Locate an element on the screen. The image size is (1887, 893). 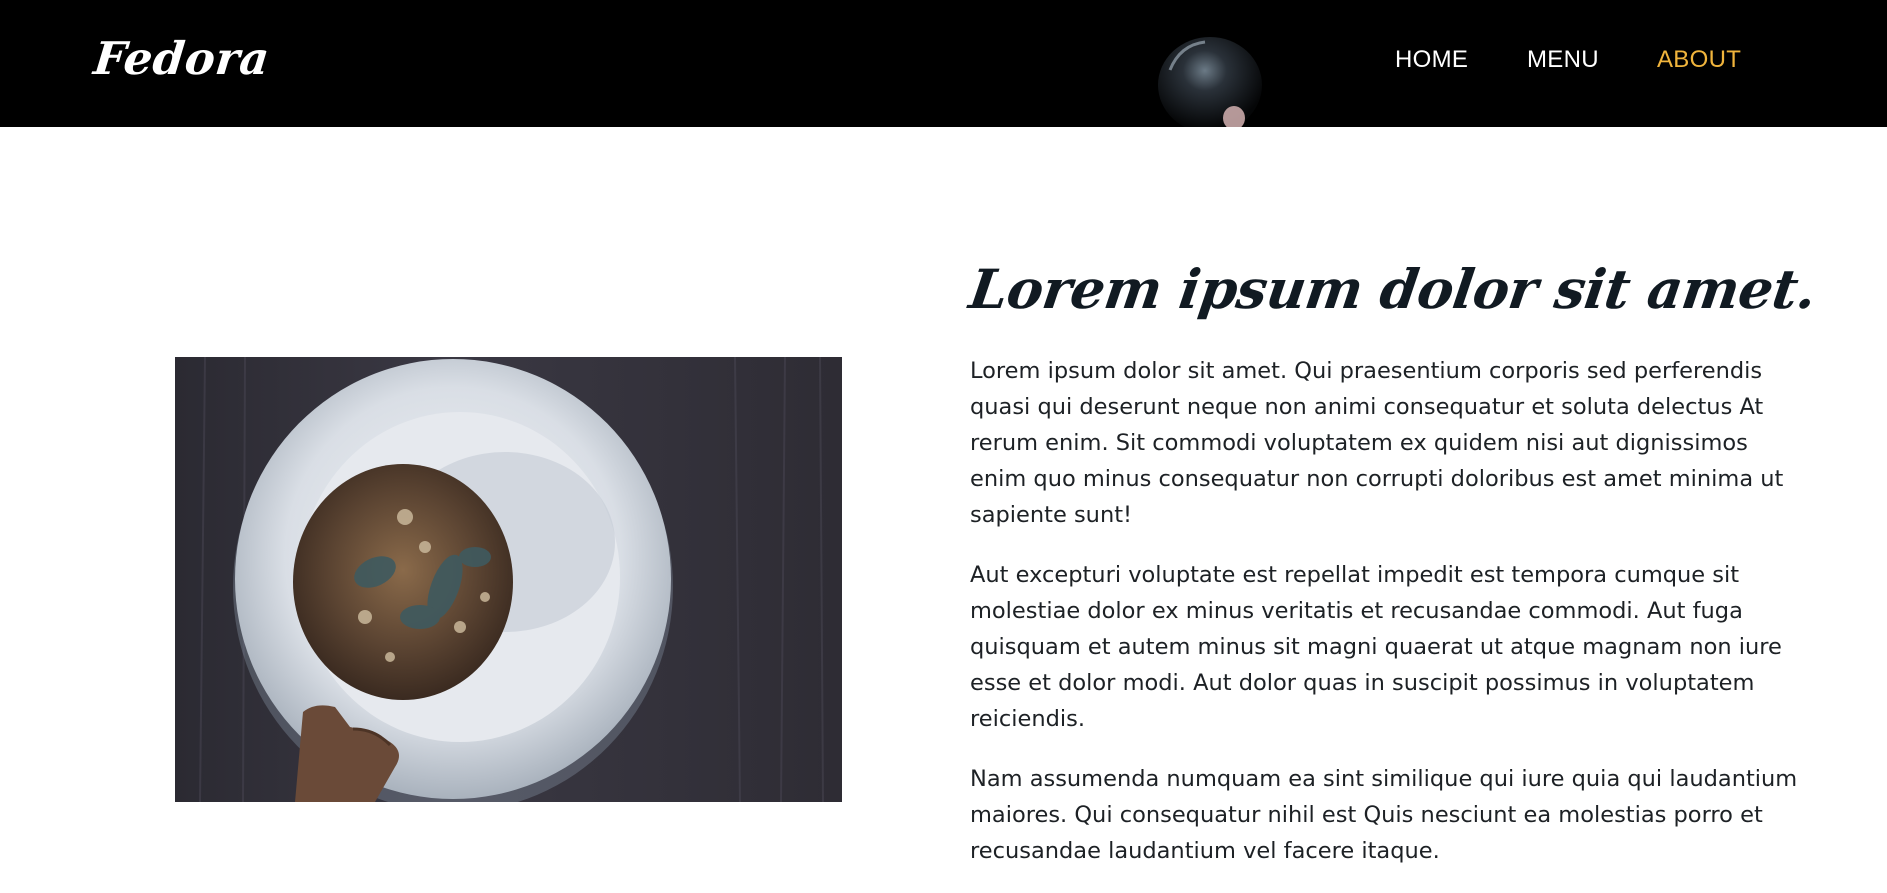
main-nav: HOME MENU ABOUT is located at coordinates (943, 66).